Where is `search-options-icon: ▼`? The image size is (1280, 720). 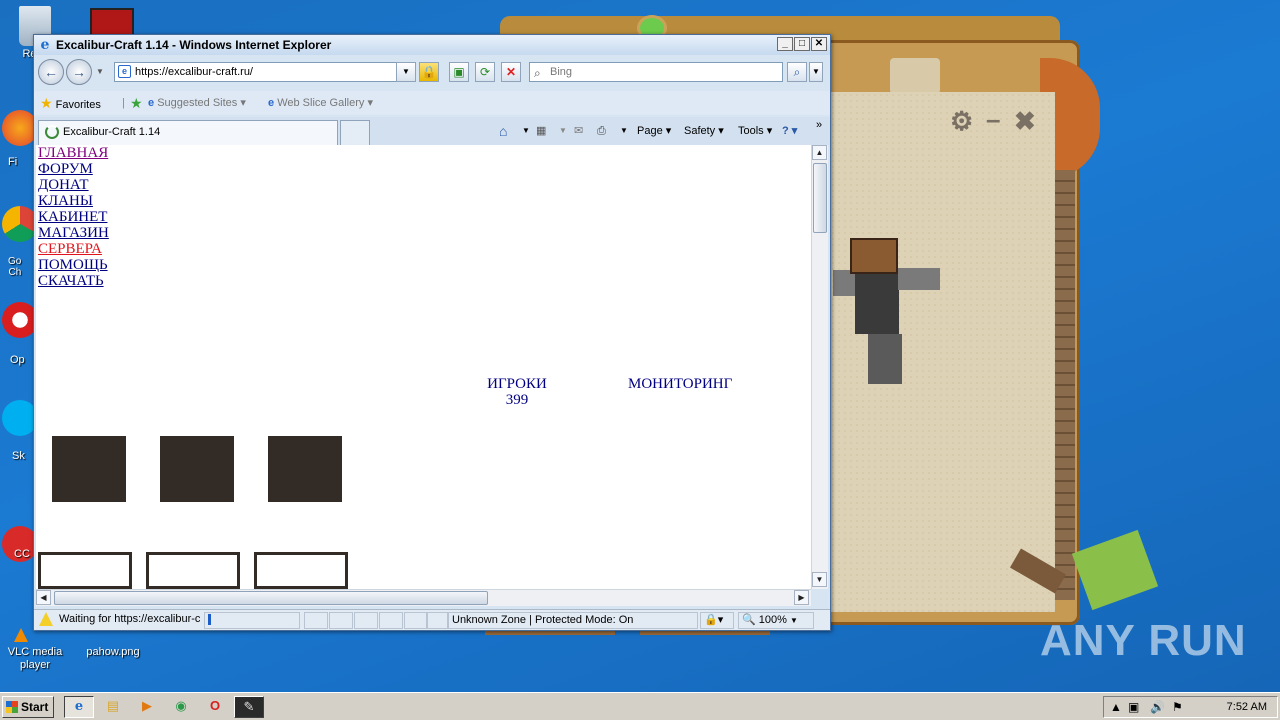
search-options-icon: ▼ is located at coordinates (816, 72).